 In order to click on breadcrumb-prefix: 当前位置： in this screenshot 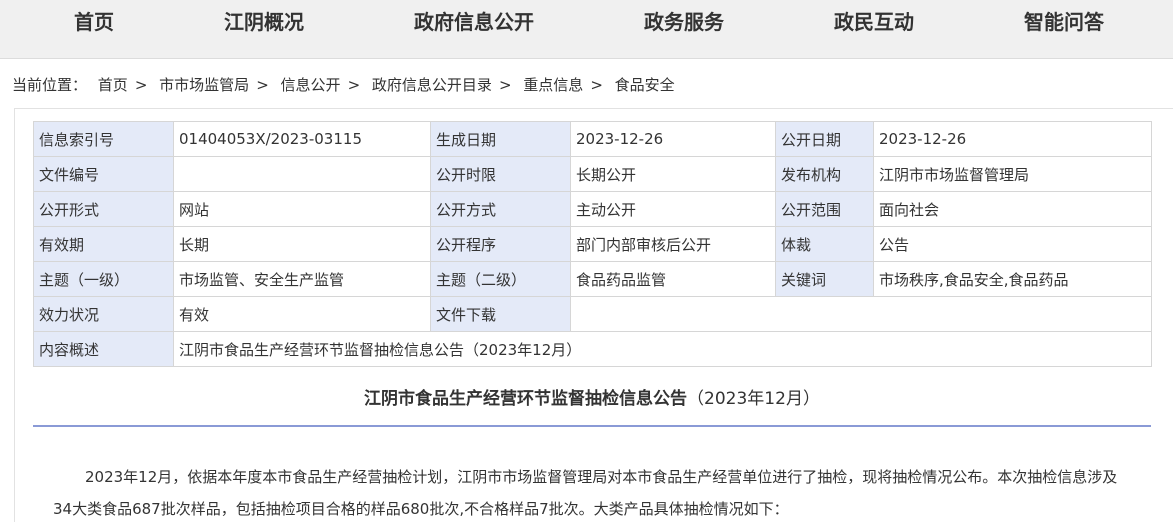, I will do `click(50, 85)`.